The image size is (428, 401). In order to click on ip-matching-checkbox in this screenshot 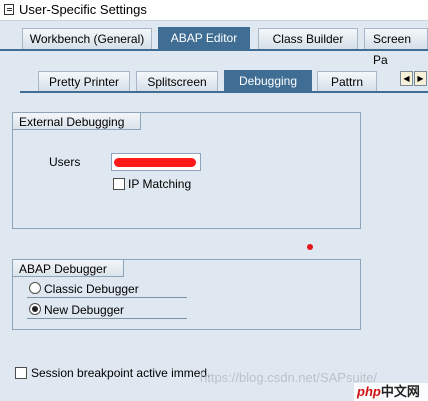, I will do `click(119, 184)`.